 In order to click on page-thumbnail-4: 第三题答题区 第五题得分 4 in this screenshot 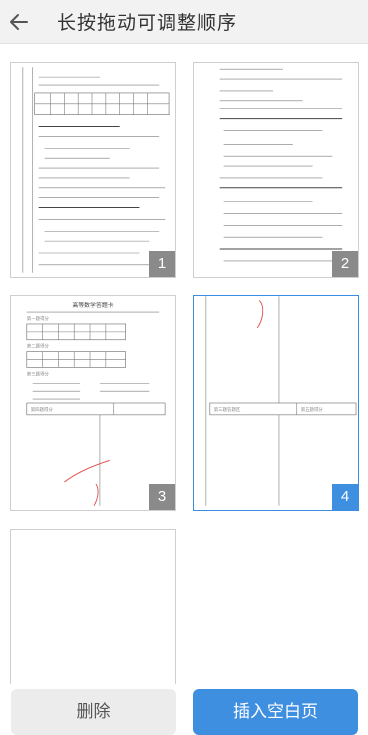, I will do `click(276, 403)`.